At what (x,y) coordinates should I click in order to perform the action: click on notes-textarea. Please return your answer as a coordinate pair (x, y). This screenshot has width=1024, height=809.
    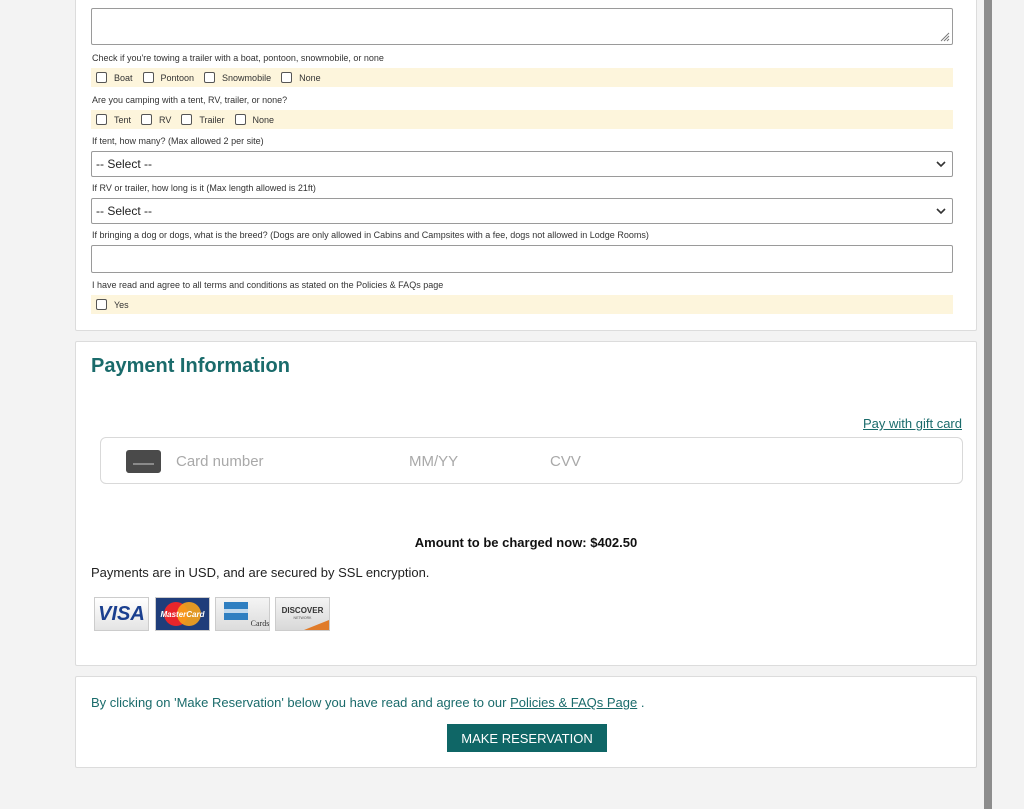
    Looking at the image, I should click on (522, 26).